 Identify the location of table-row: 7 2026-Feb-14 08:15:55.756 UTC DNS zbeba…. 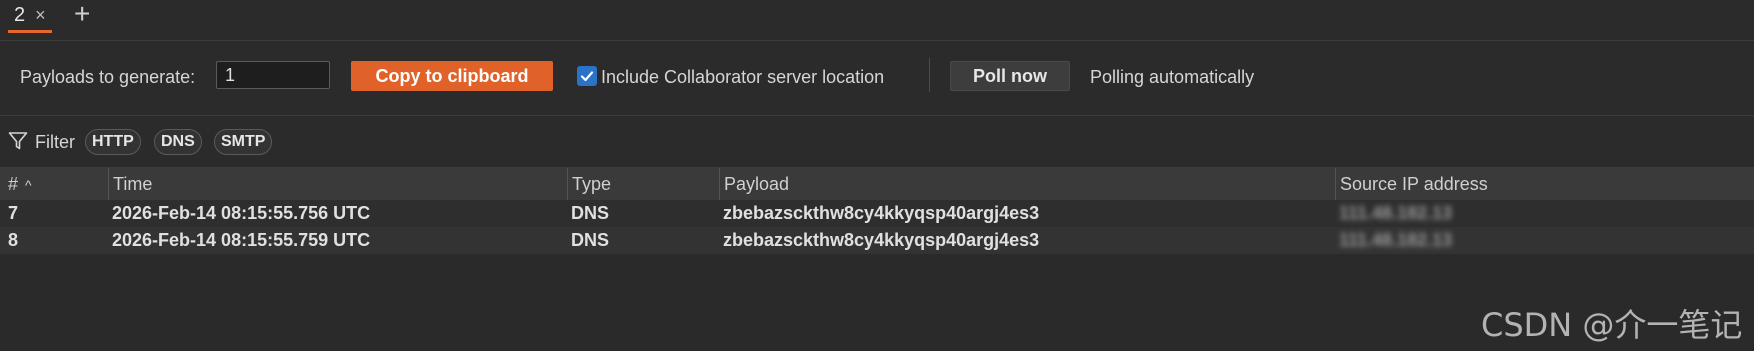
(877, 213).